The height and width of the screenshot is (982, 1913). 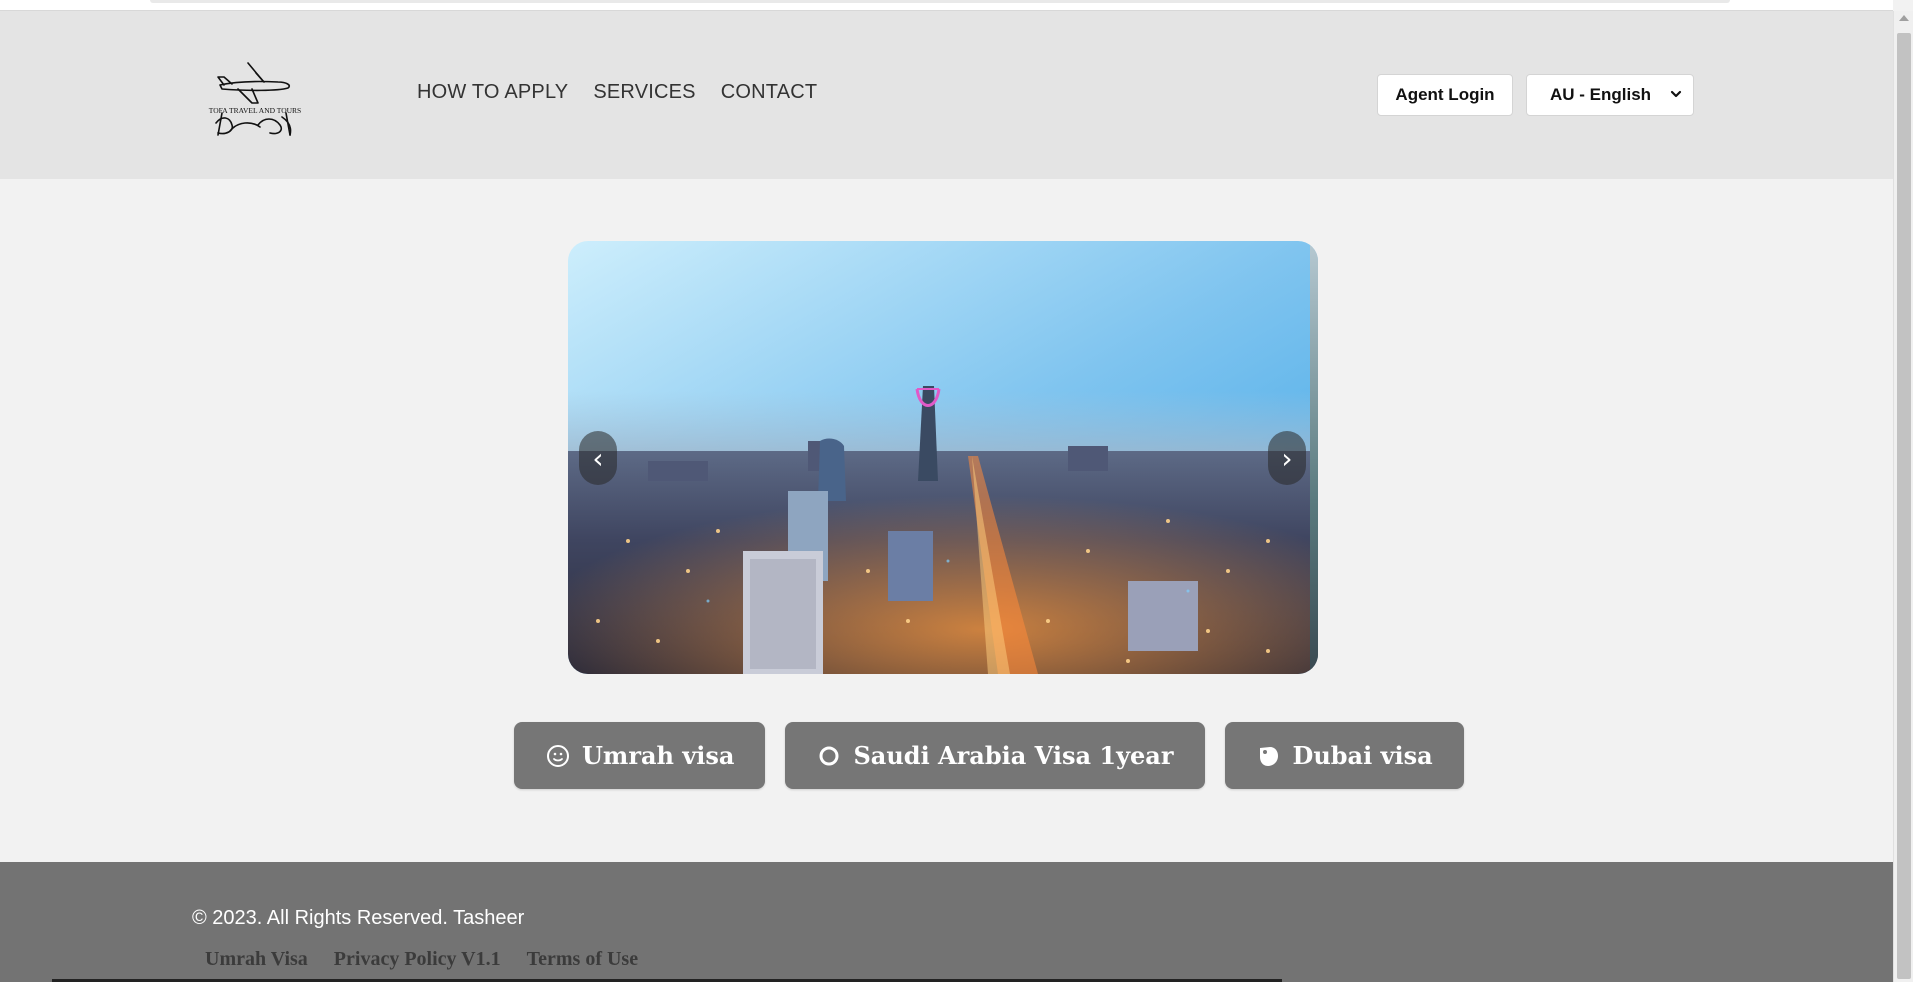 I want to click on saudi-visa-label: Saudi Arabia Visa 1year, so click(x=1013, y=755).